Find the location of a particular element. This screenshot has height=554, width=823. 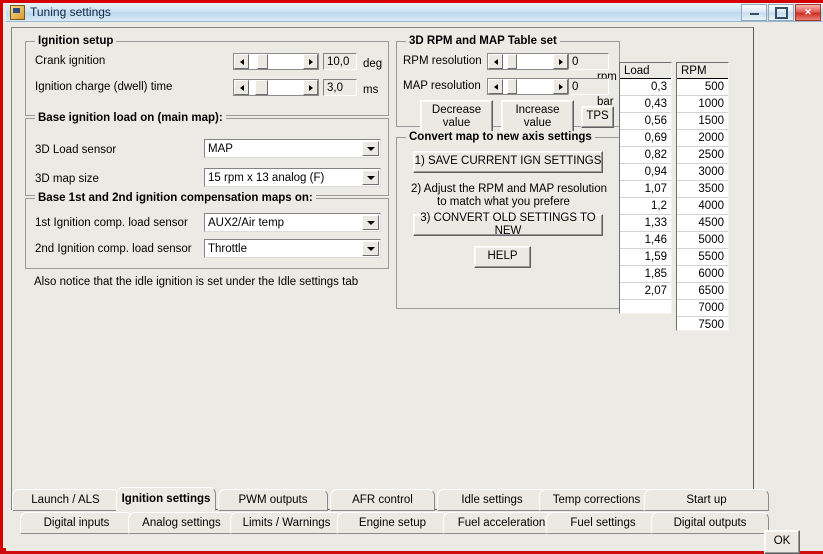

tab-idle-settings: Idle settings is located at coordinates (492, 500).